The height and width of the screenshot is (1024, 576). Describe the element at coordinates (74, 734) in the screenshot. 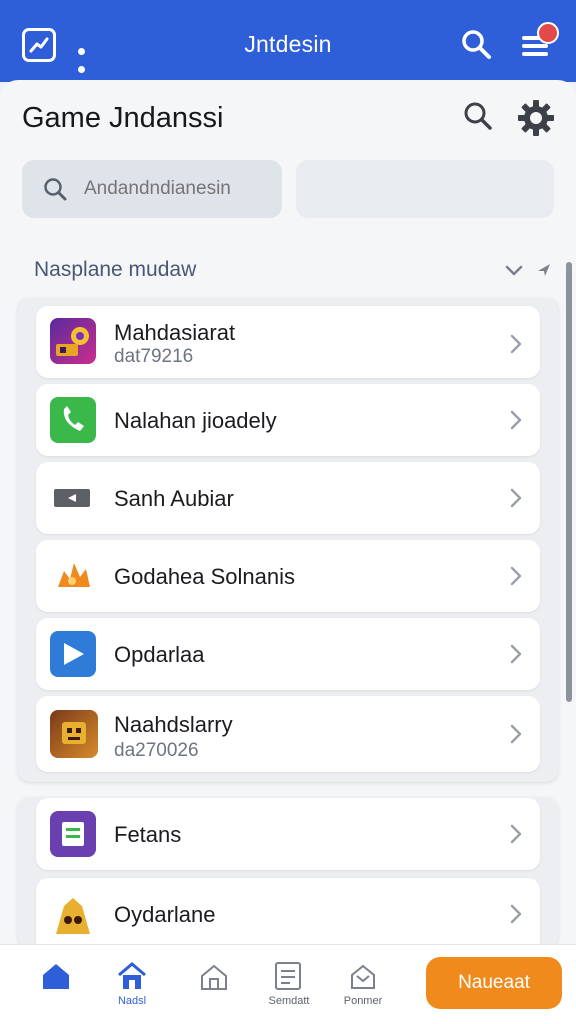

I see `game-thumbnail-robot-icon` at that location.